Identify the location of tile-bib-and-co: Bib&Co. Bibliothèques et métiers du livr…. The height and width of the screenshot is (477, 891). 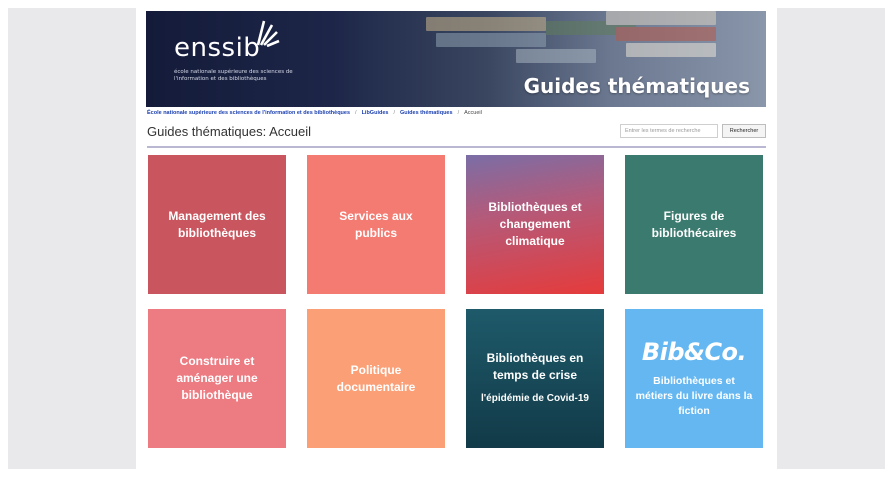
(694, 378).